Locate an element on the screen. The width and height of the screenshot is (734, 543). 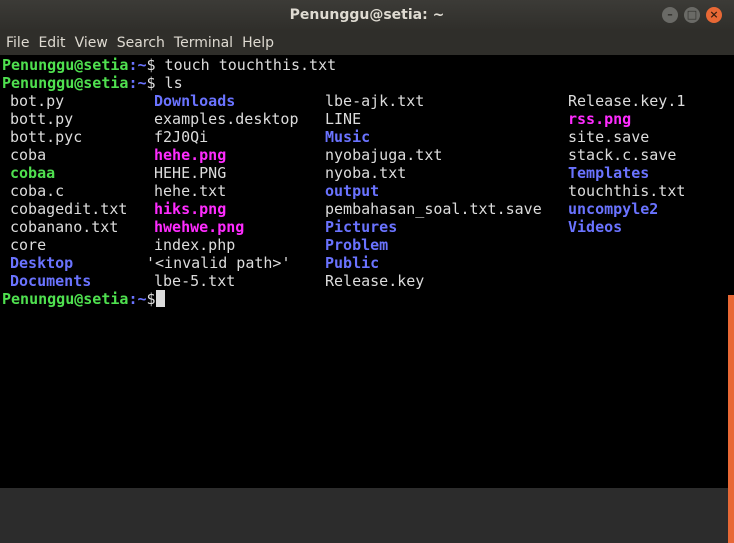
file-entry: bot.py is located at coordinates (37, 101).